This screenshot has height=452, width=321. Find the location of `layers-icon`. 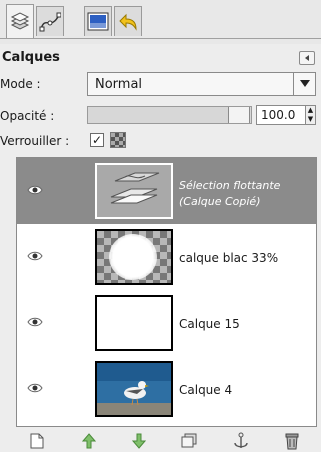

layers-icon is located at coordinates (20, 20).